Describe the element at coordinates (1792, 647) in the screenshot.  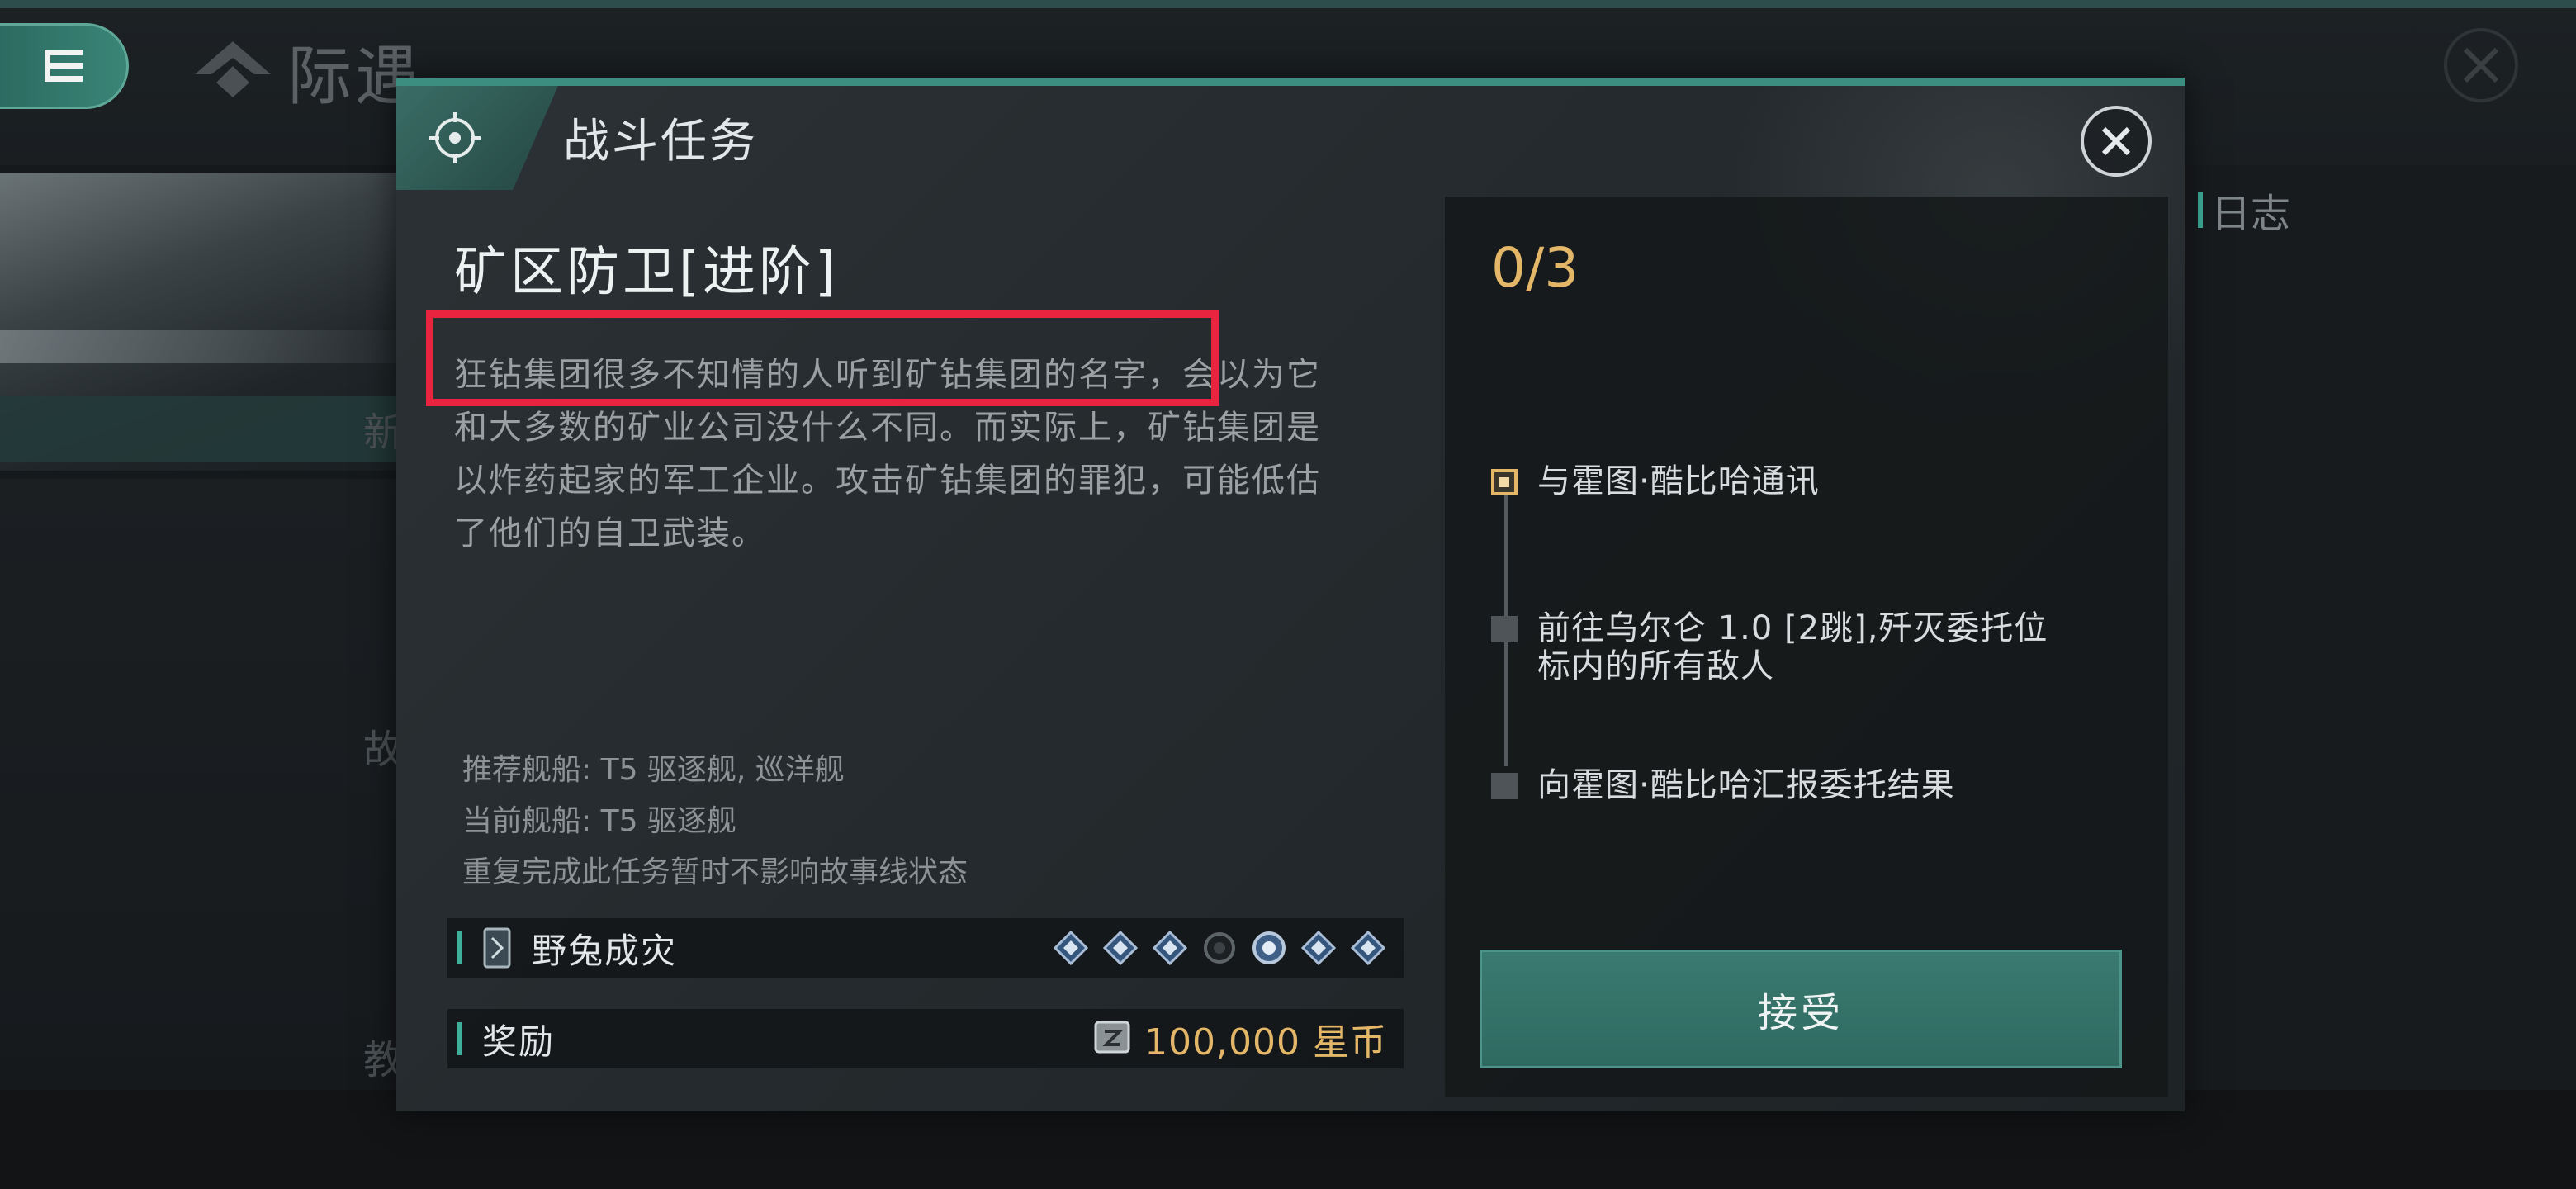
I see `objective-text: 前往乌尔仑 1.0 [2跳],歼灭委托位标内的所有敌人` at that location.